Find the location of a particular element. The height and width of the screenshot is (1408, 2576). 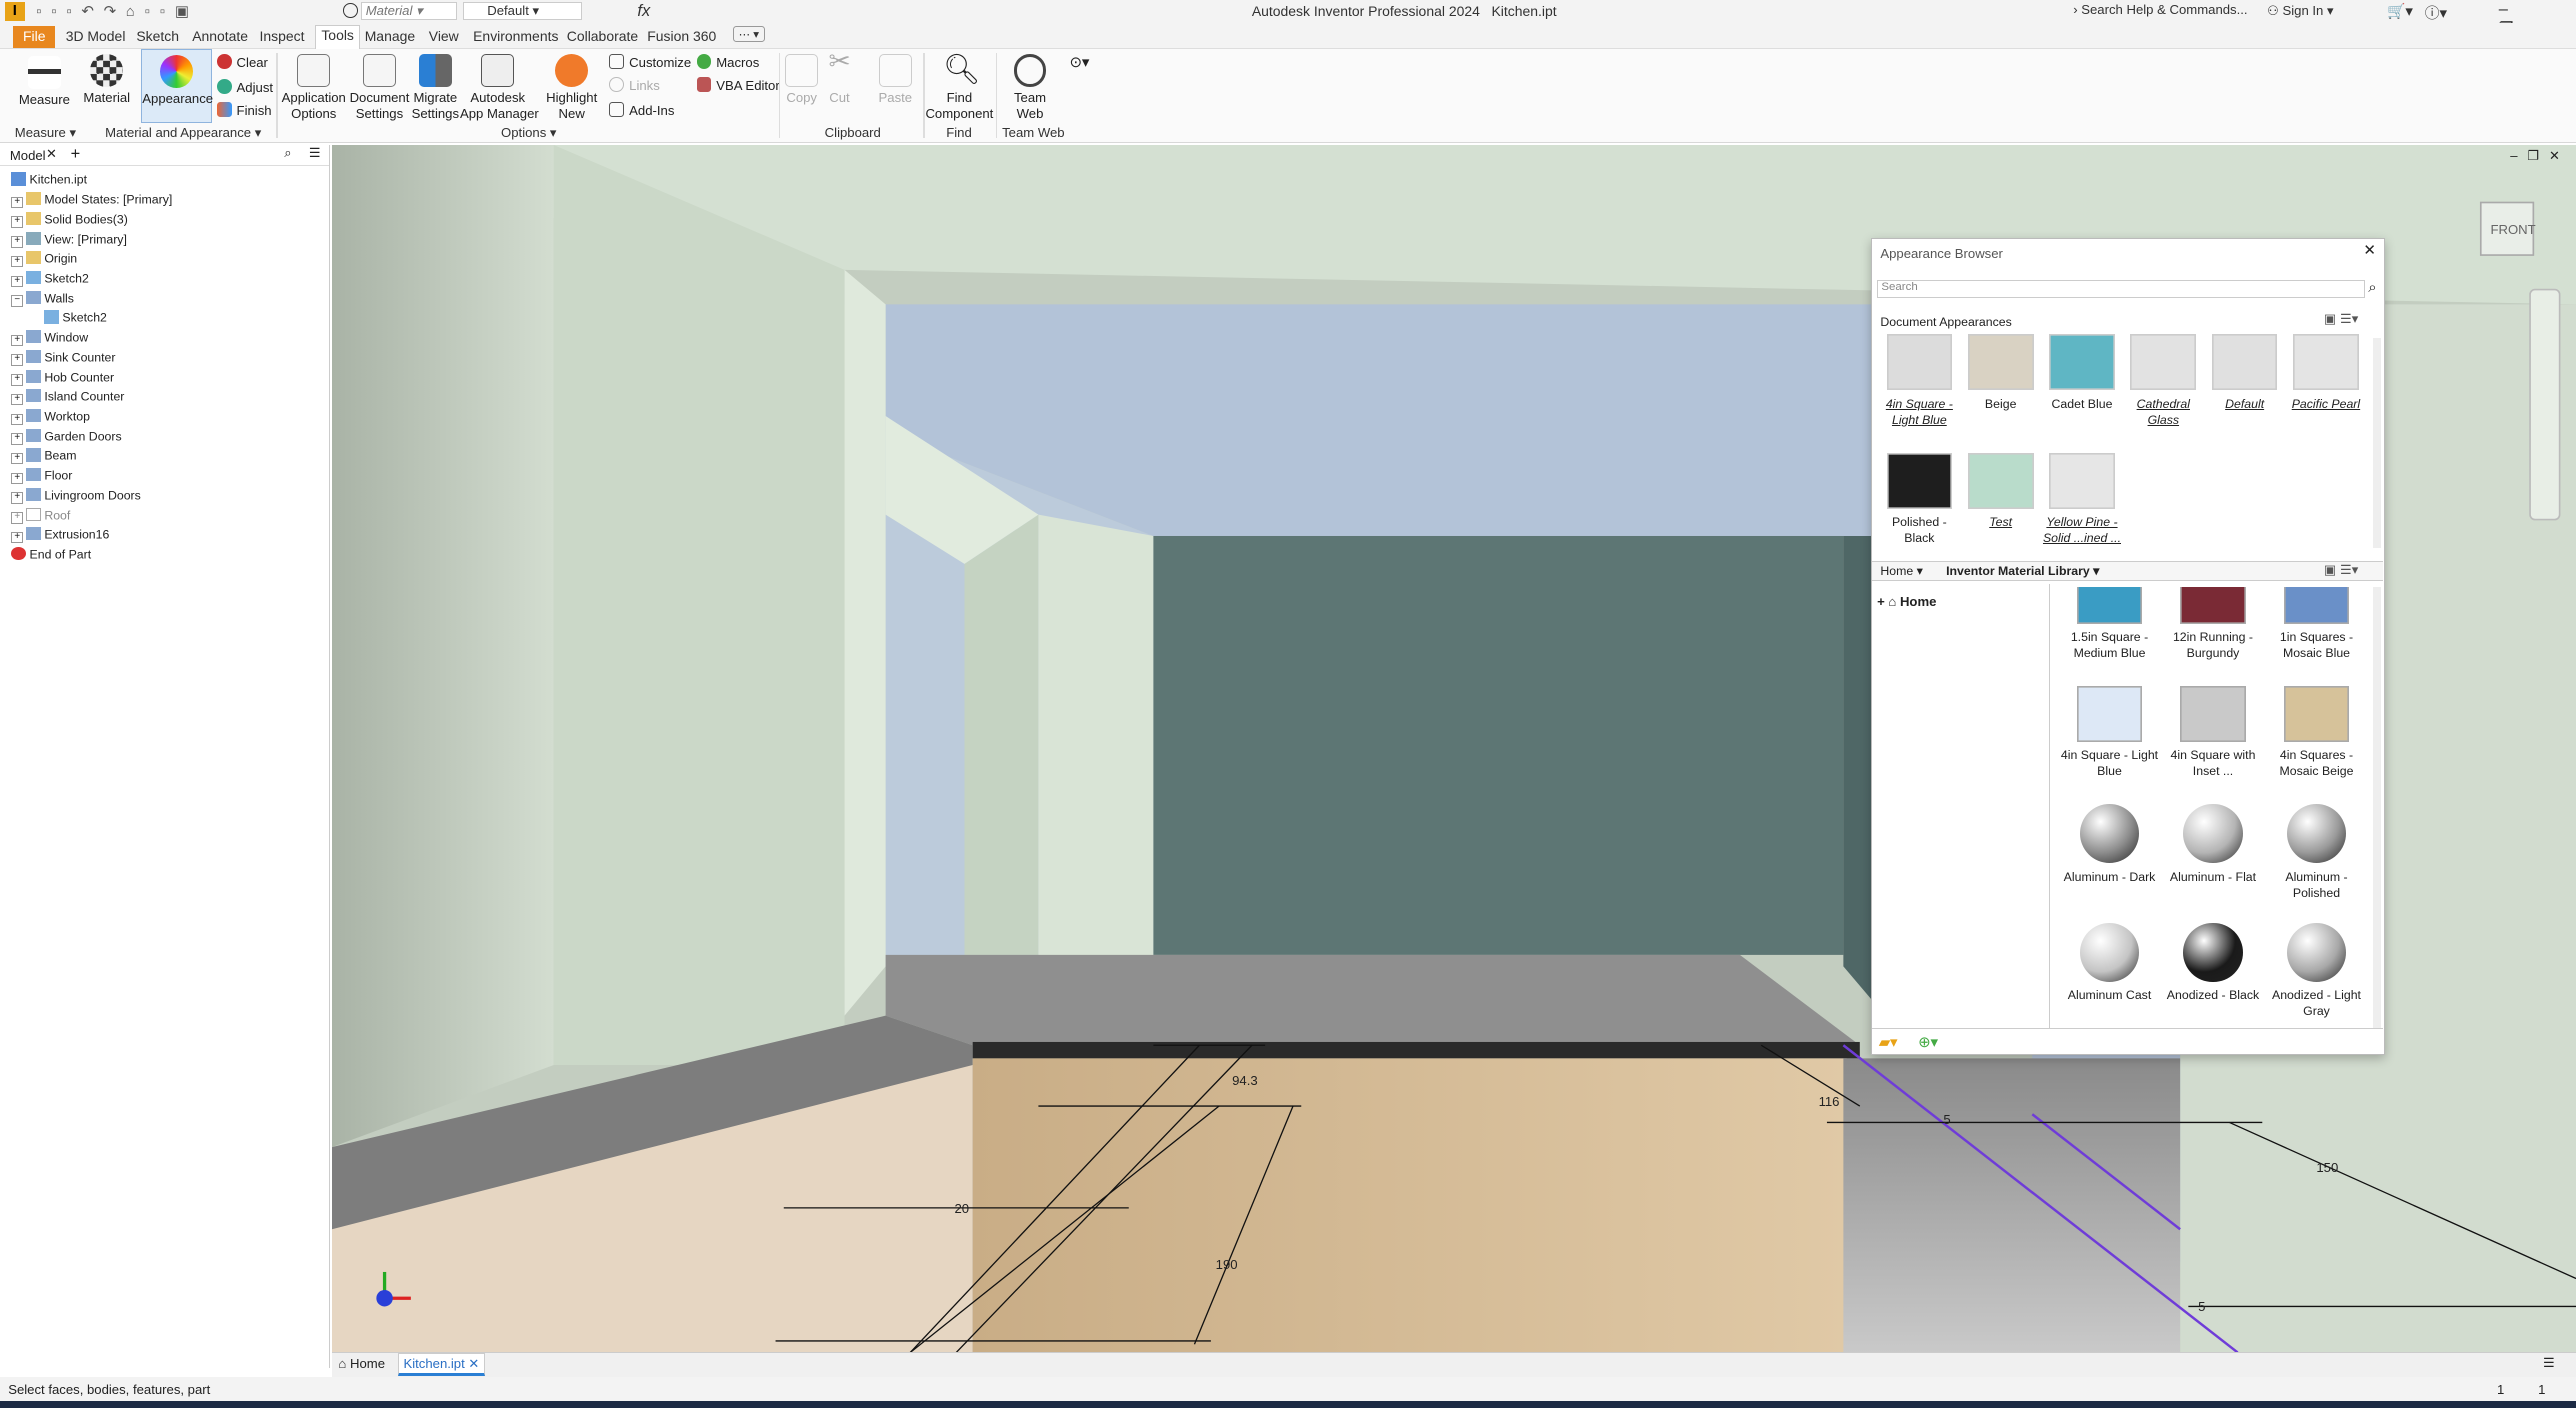

tab-view: View is located at coordinates (444, 36).